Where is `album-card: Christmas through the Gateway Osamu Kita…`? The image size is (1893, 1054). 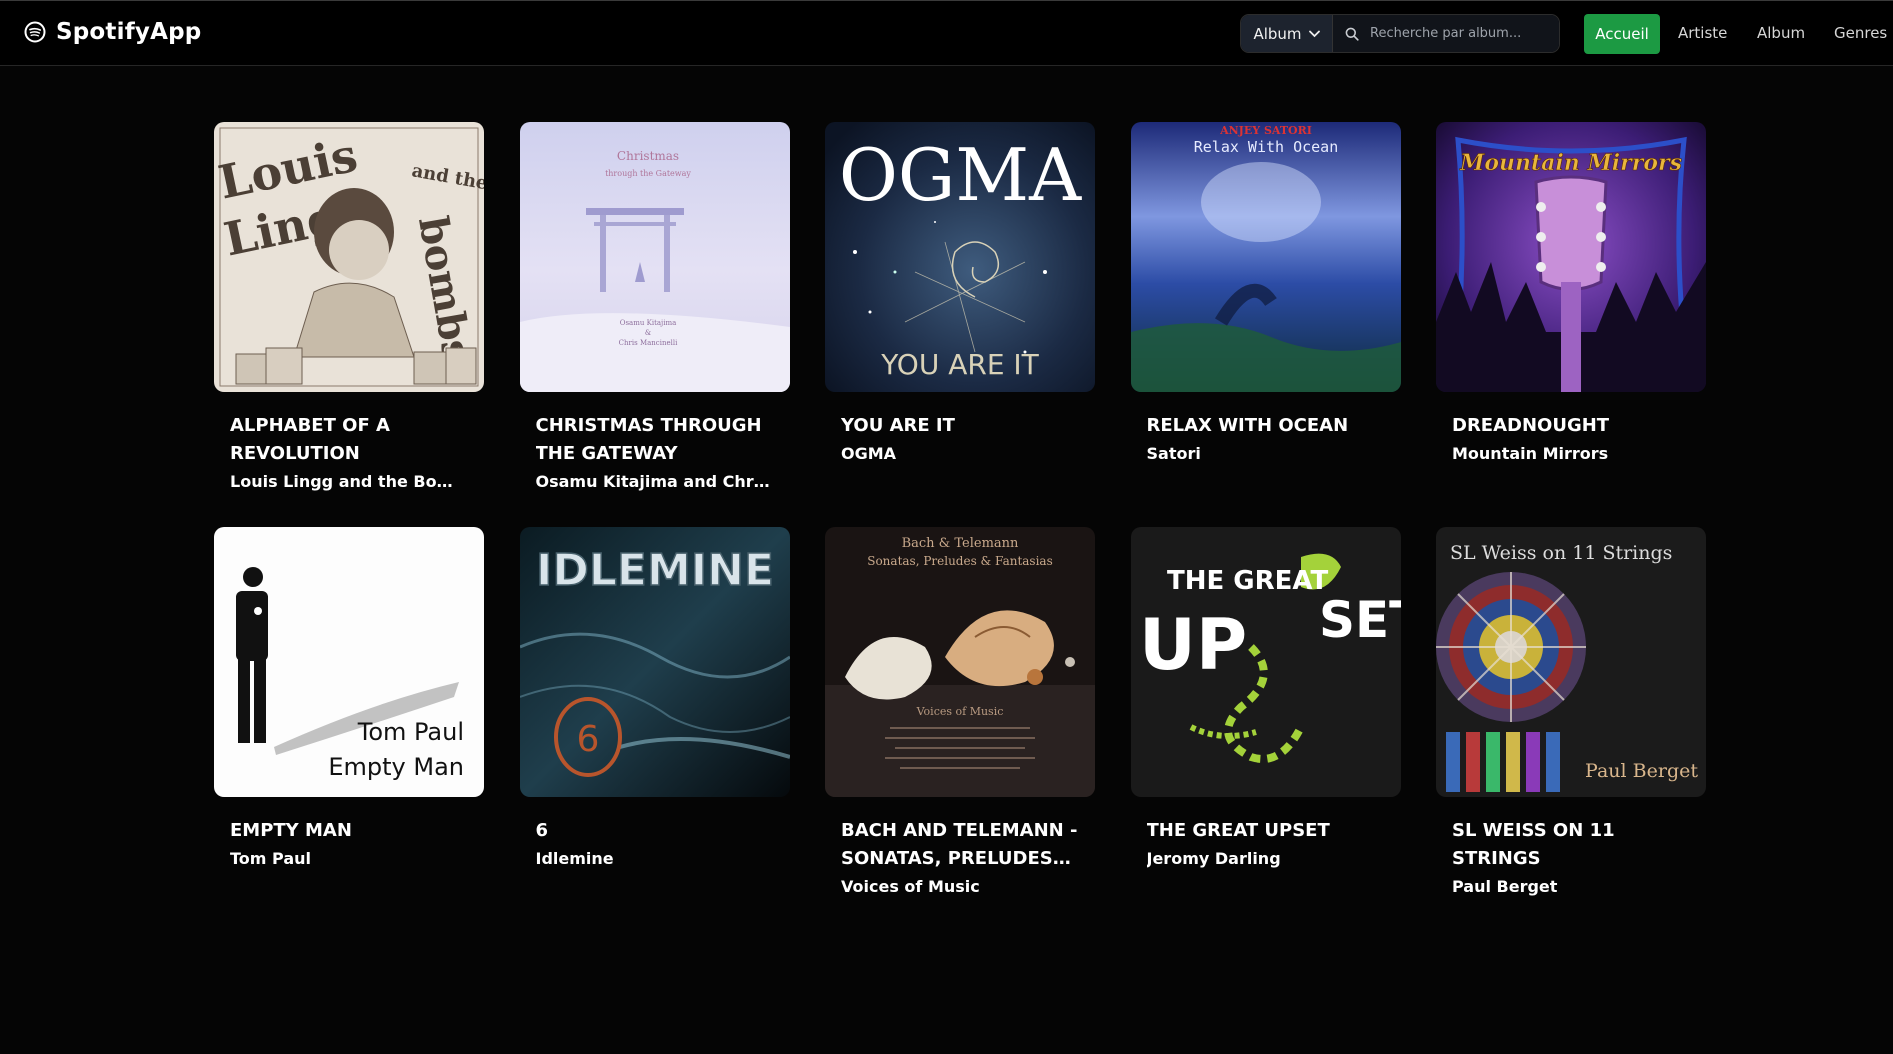
album-card: Christmas through the Gateway Osamu Kita… is located at coordinates (654, 308).